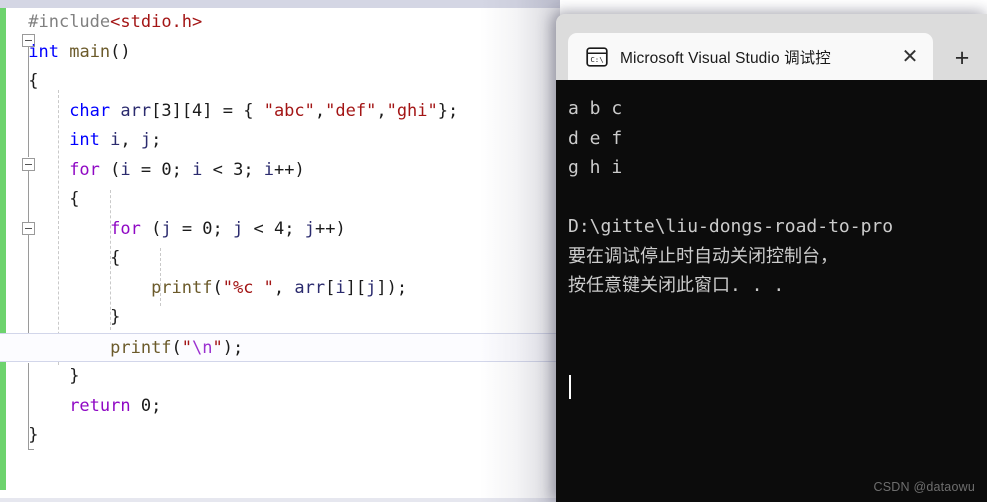 Image resolution: width=987 pixels, height=502 pixels. What do you see at coordinates (202, 347) in the screenshot?
I see `code-token: \n` at bounding box center [202, 347].